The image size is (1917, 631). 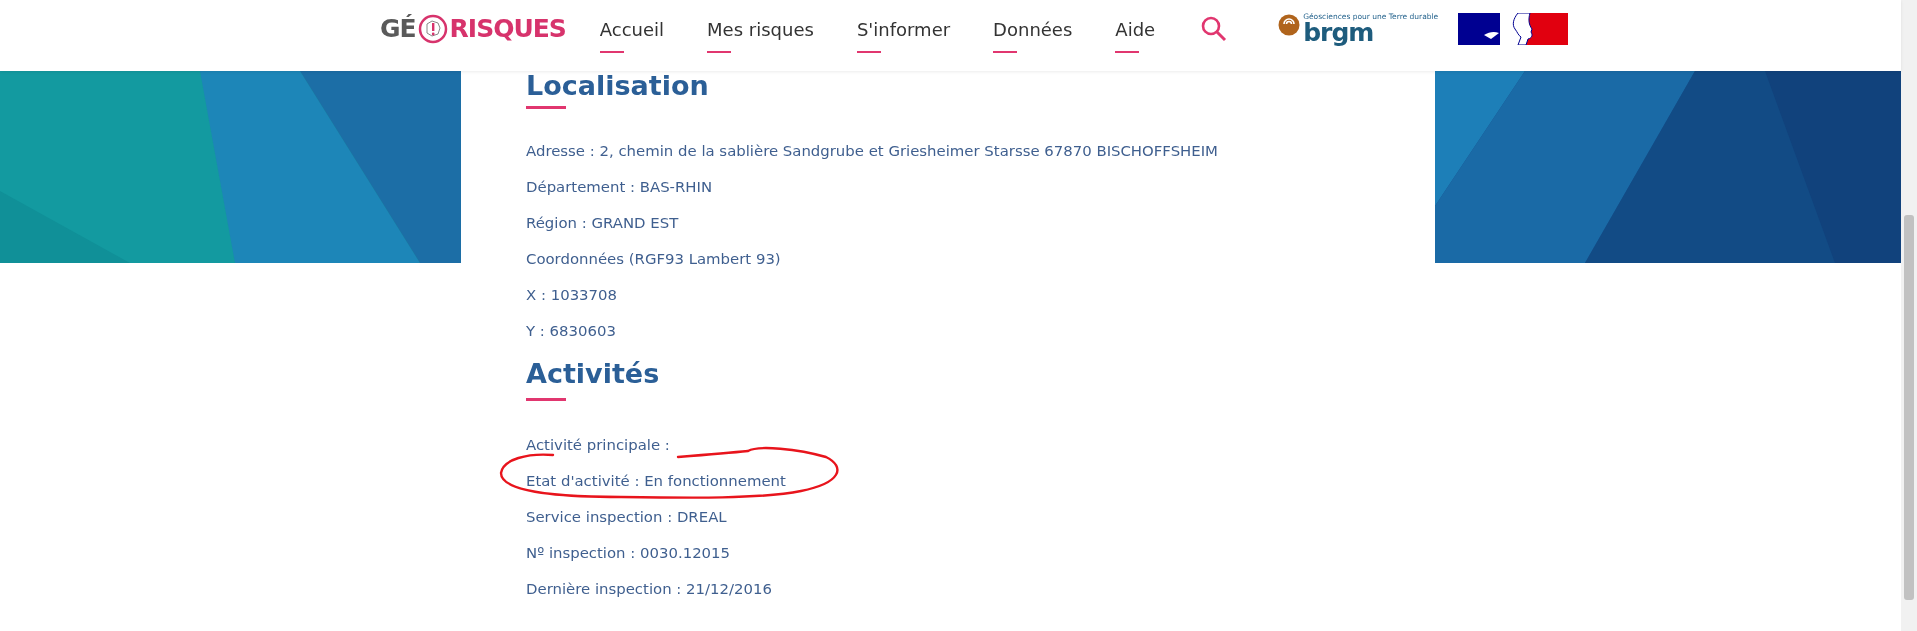 What do you see at coordinates (626, 517) in the screenshot?
I see `info-text: Service inspection : DREAL` at bounding box center [626, 517].